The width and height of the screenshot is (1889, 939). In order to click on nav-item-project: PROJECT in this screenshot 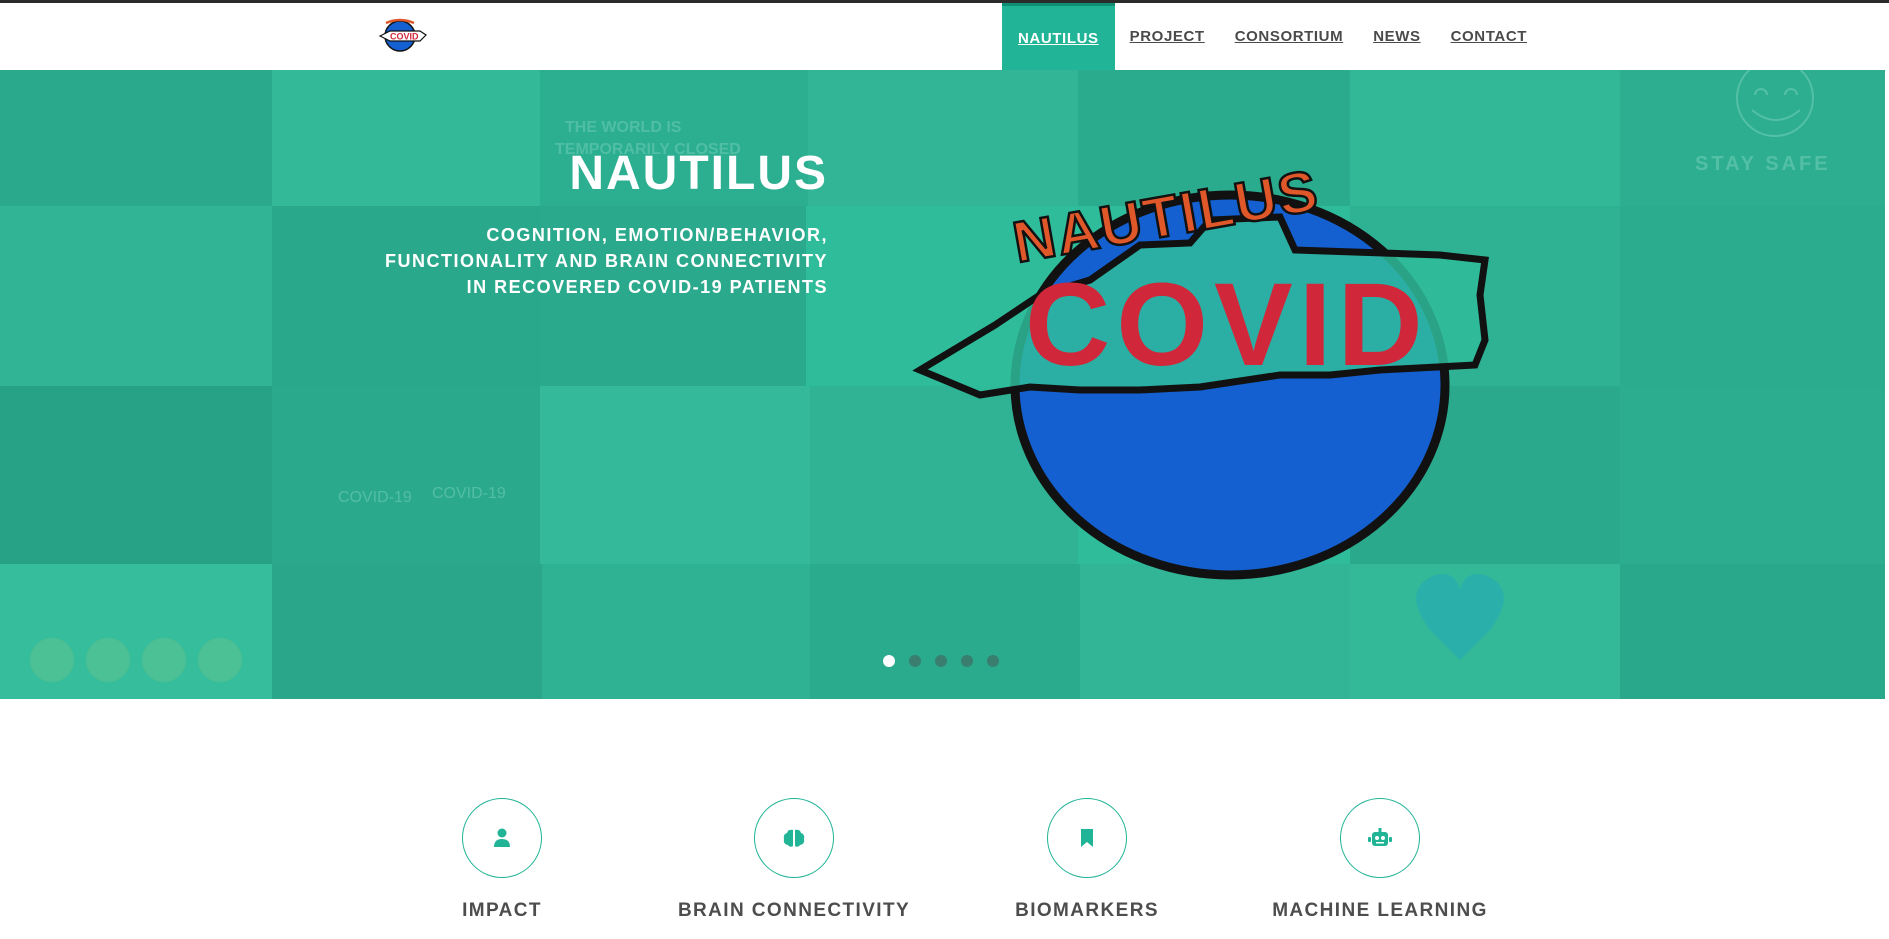, I will do `click(1167, 36)`.